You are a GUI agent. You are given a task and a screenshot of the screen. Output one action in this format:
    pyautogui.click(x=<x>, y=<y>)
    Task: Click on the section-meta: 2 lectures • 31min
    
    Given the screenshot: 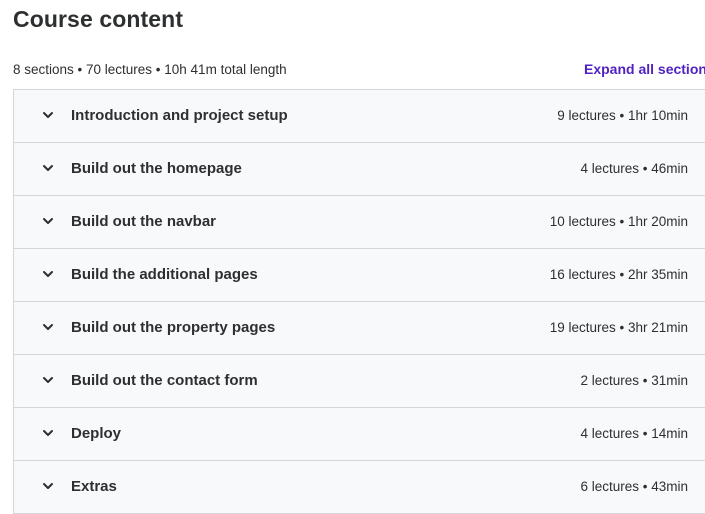 What is the action you would take?
    pyautogui.click(x=634, y=380)
    